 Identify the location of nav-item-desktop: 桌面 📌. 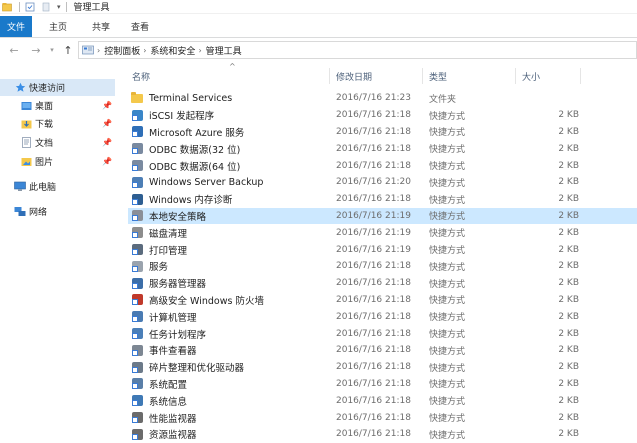
(59, 105).